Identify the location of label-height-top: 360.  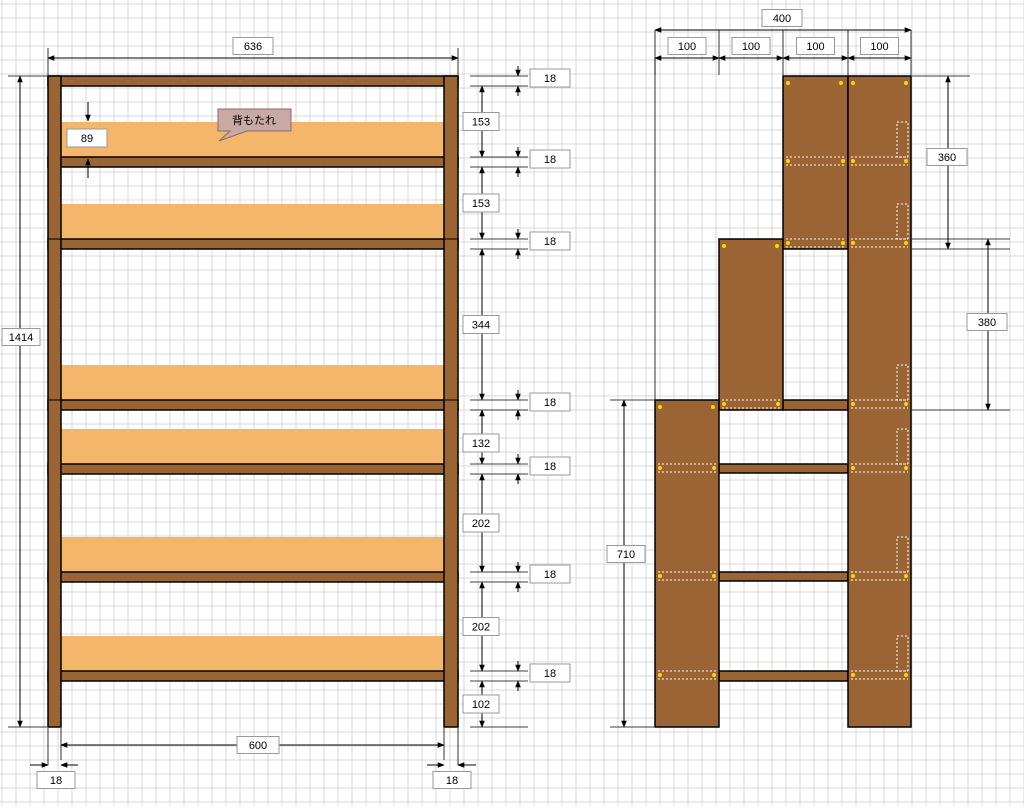
(947, 158).